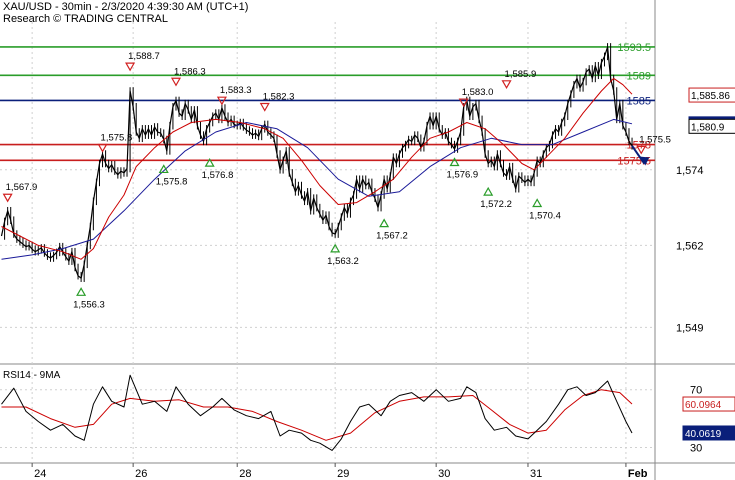  I want to click on signal-label: 1,583.0, so click(478, 92).